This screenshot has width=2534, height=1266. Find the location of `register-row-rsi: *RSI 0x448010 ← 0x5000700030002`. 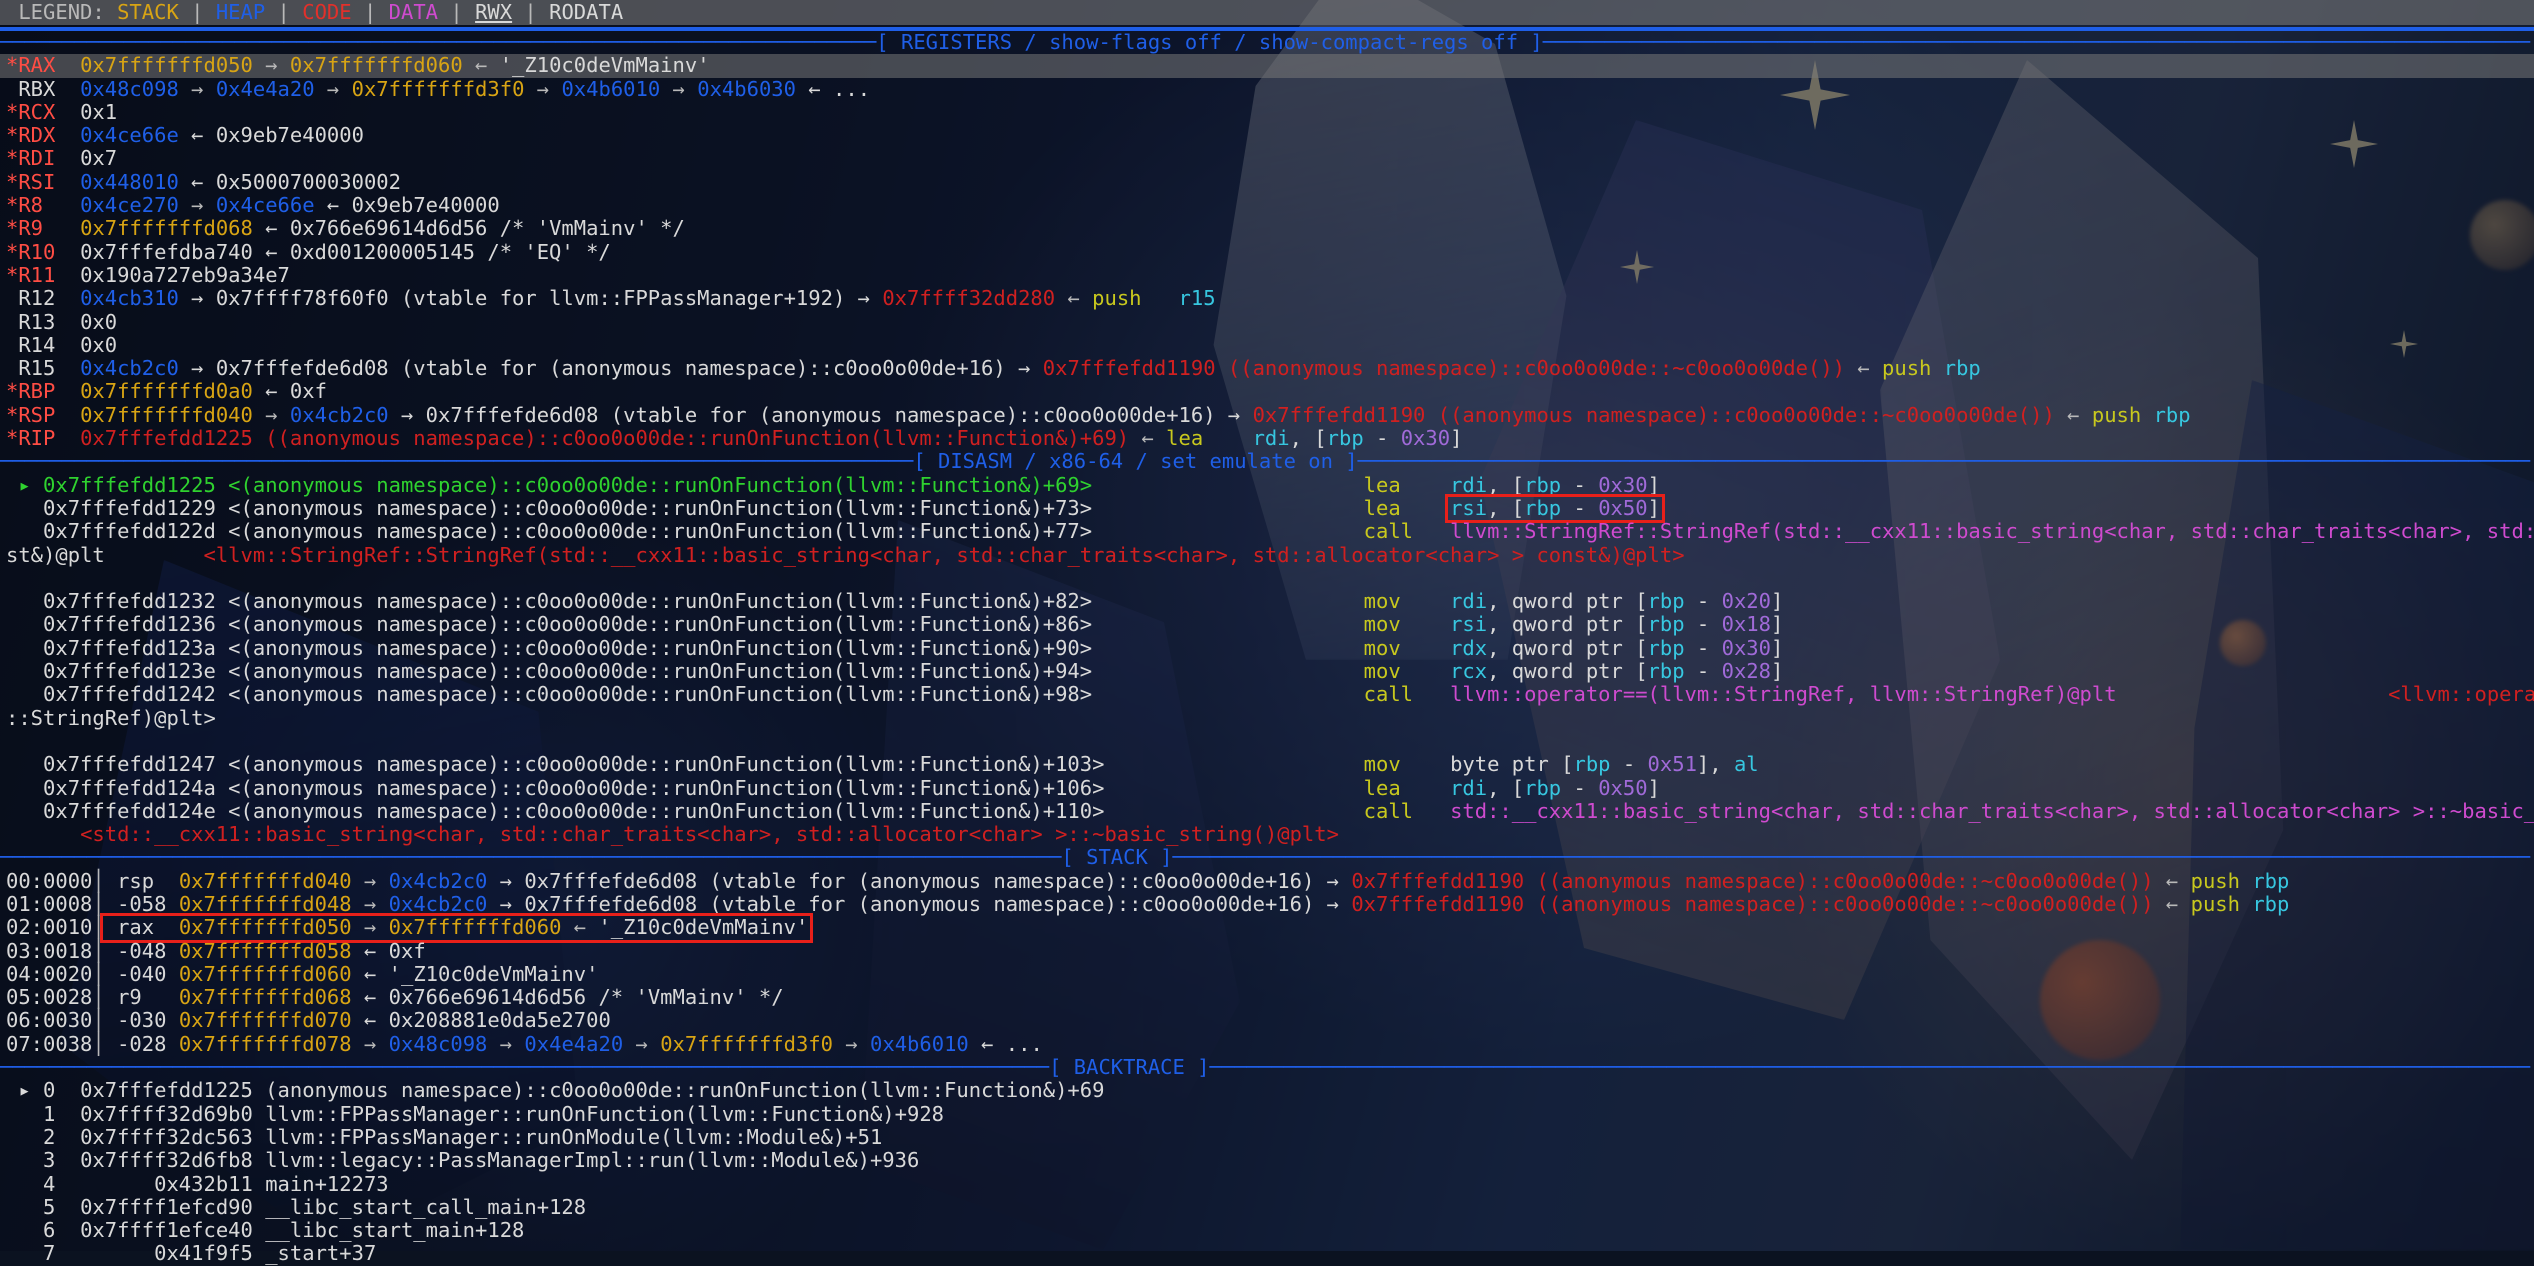

register-row-rsi: *RSI 0x448010 ← 0x5000700030002 is located at coordinates (1267, 181).